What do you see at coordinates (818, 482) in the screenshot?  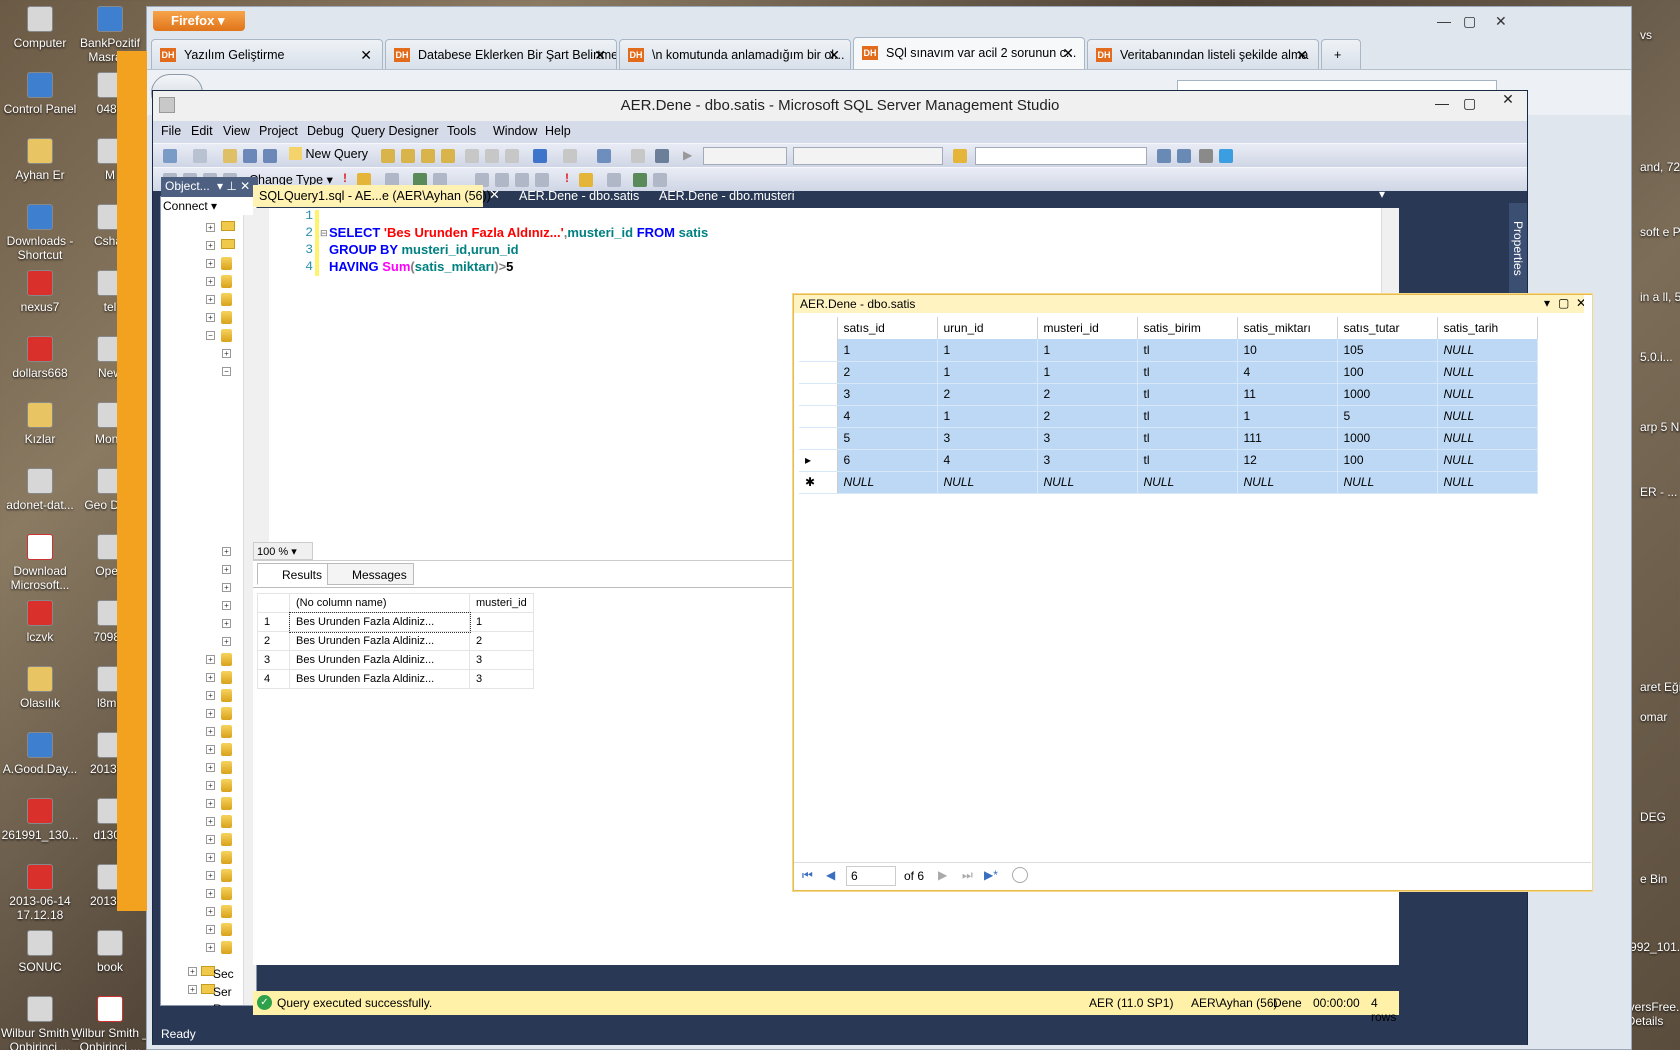 I see `new-row-star-icon: ✱` at bounding box center [818, 482].